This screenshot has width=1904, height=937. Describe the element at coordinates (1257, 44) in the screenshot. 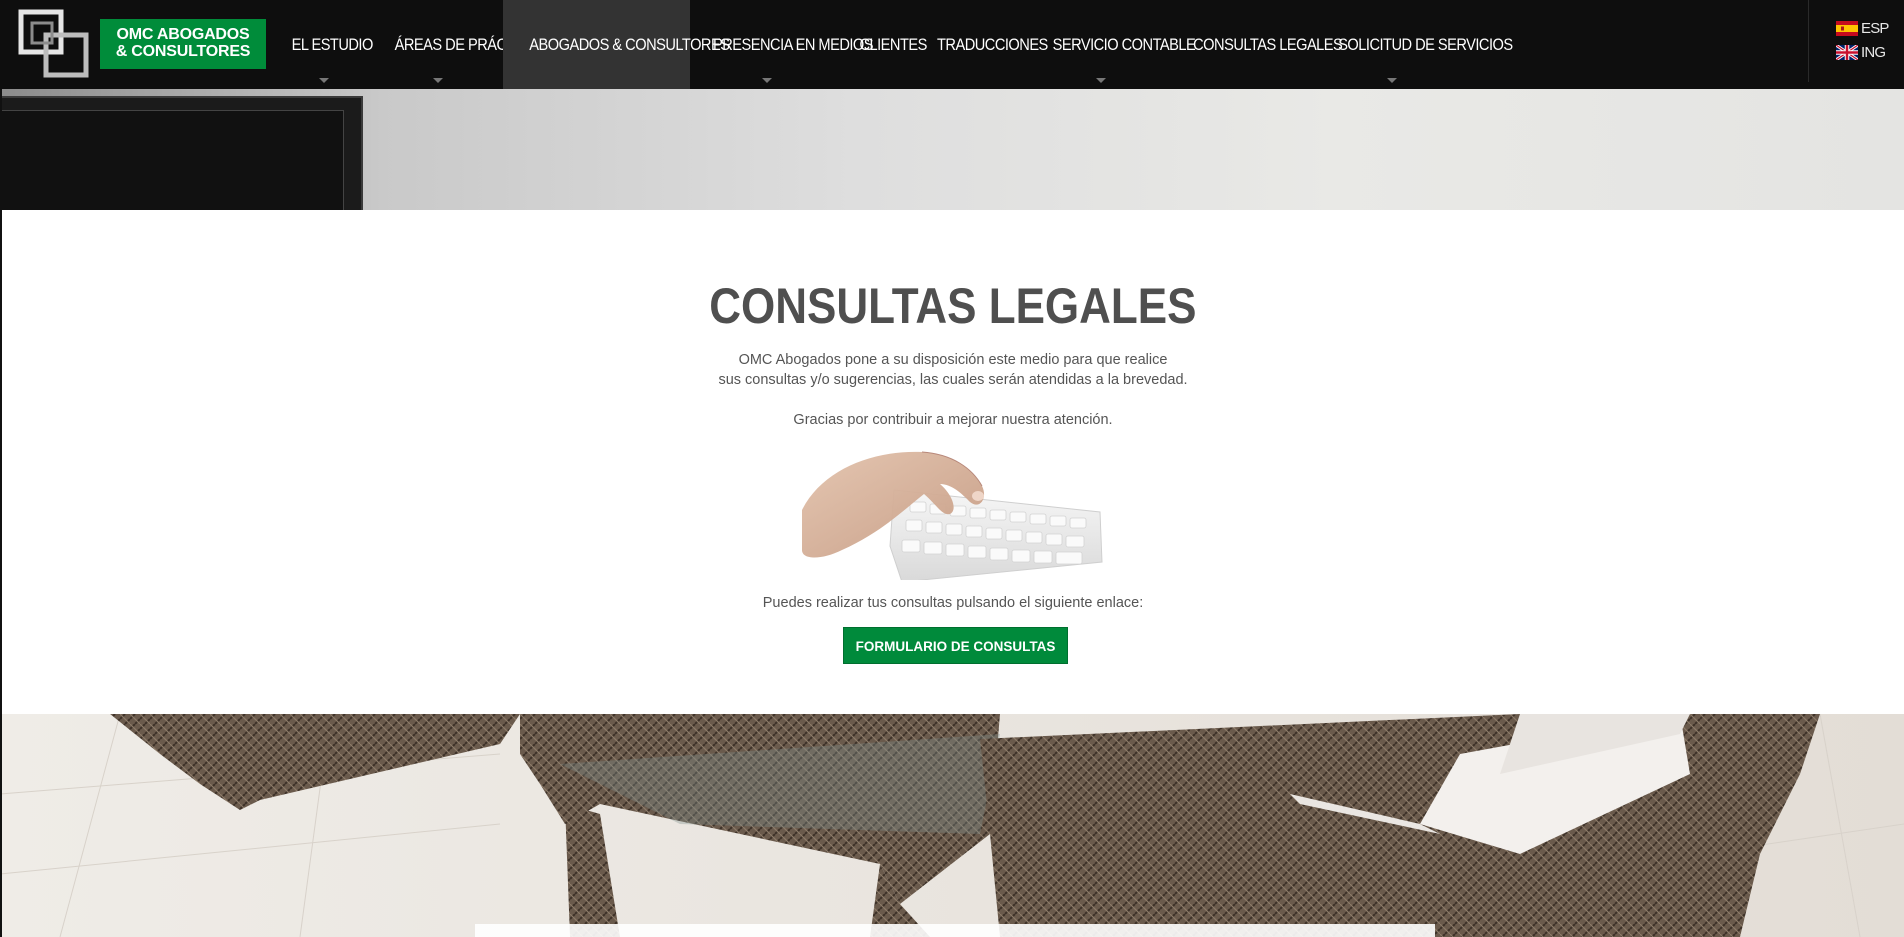

I see `nav-item-consultas-legales: CONSULTAS LEGALES` at that location.